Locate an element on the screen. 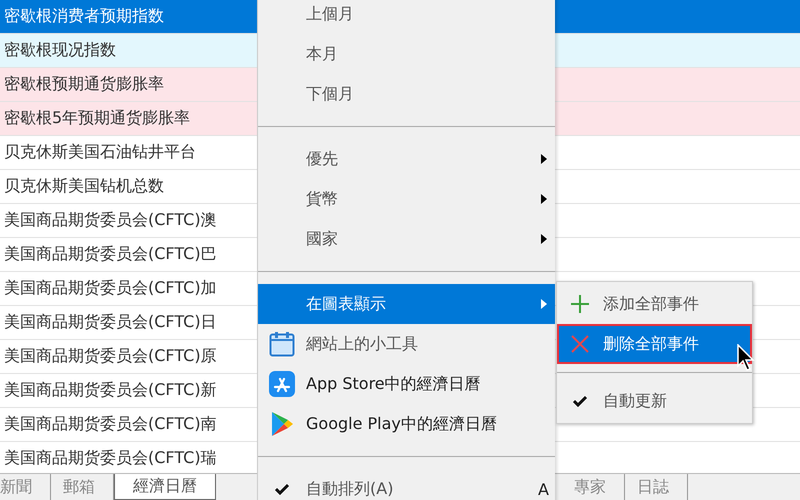 This screenshot has width=800, height=500. shortcut-key: A is located at coordinates (543, 489).